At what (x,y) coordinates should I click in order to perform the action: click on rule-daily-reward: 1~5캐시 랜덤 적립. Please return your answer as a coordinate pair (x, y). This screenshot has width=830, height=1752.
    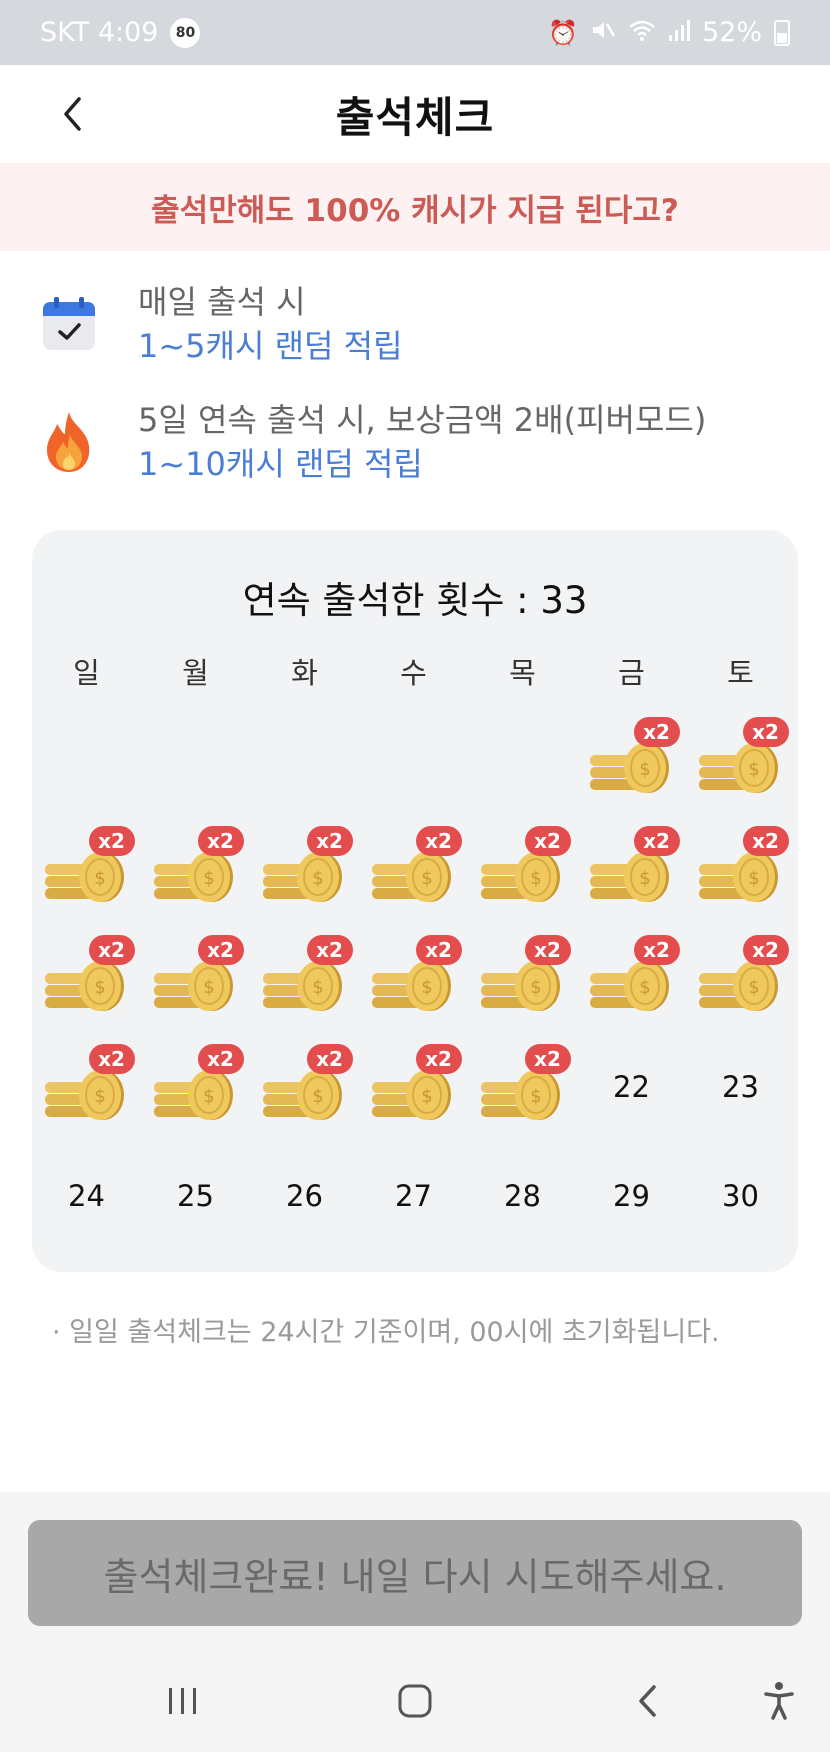
    Looking at the image, I should click on (270, 346).